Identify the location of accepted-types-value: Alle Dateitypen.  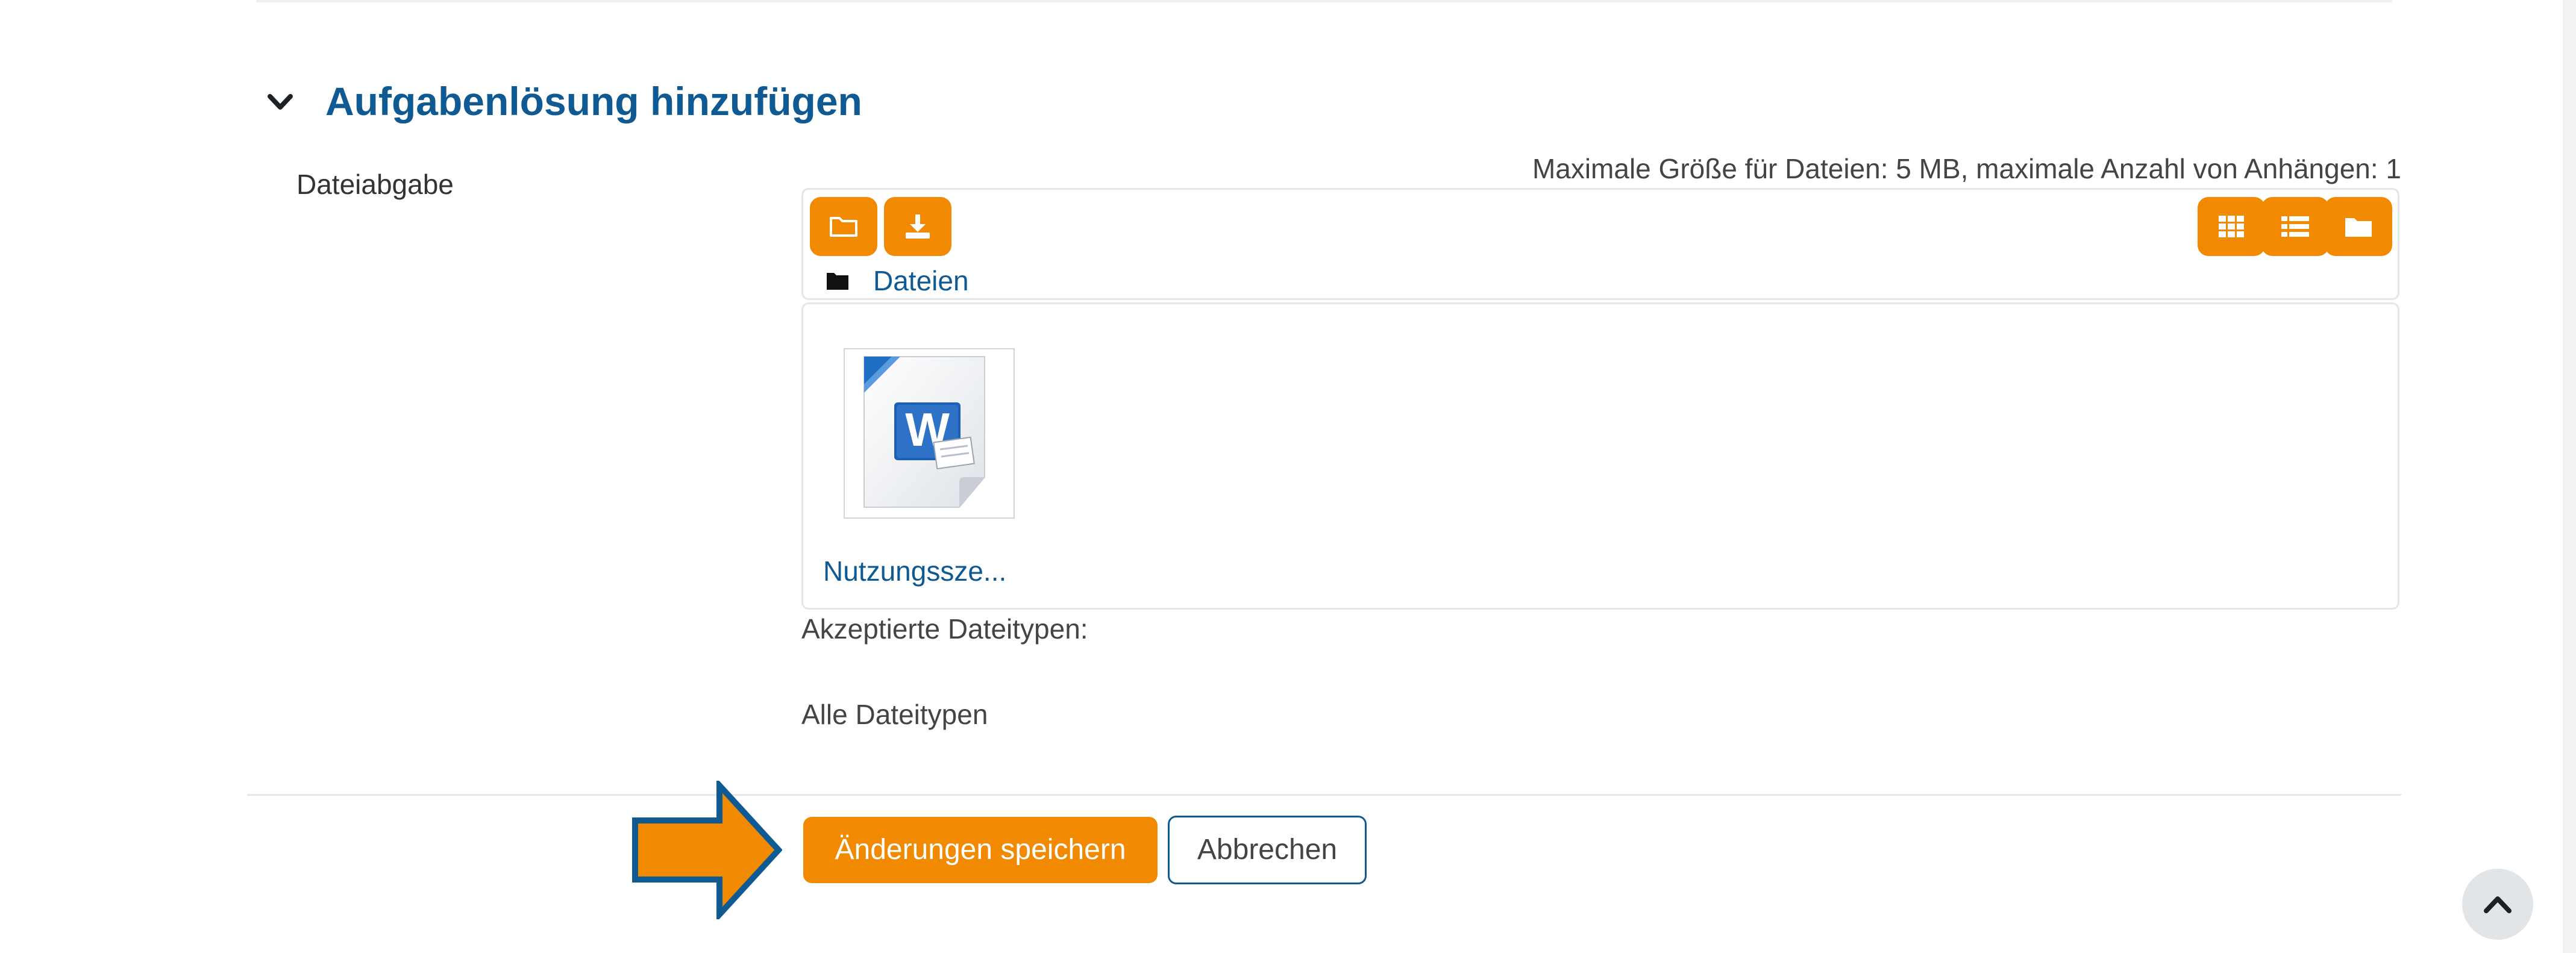
(894, 714).